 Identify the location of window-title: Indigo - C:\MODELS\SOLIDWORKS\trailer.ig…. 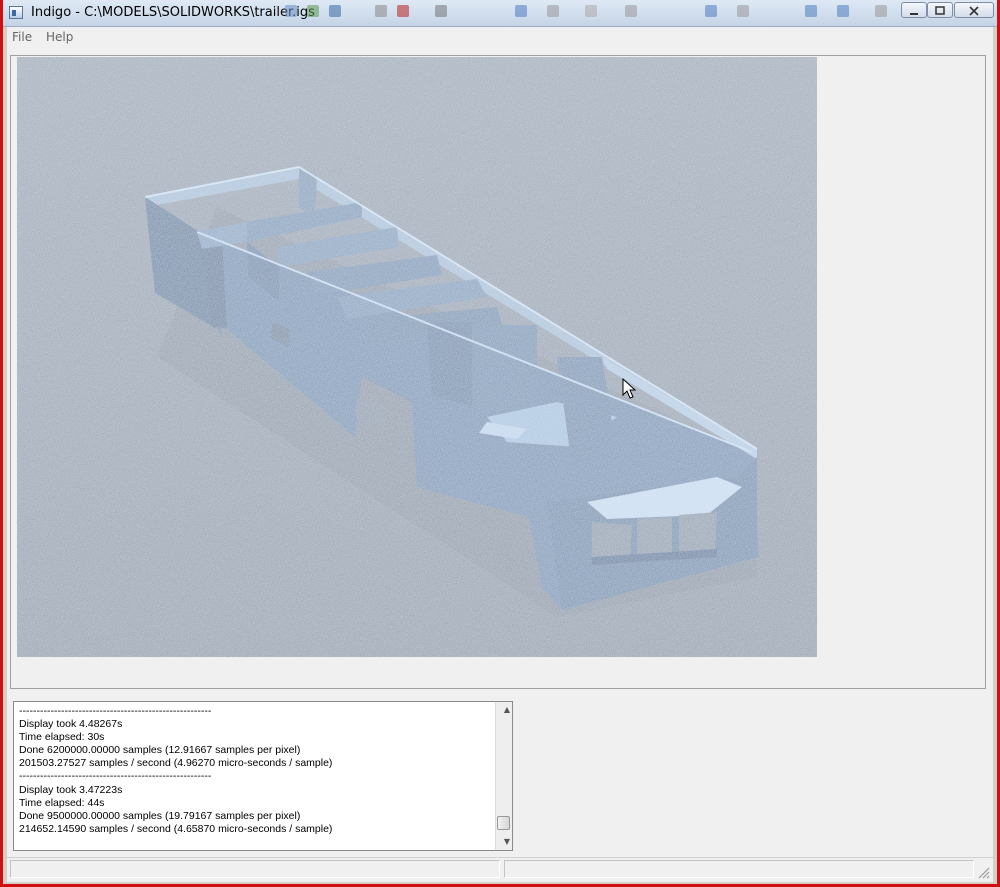
(173, 12).